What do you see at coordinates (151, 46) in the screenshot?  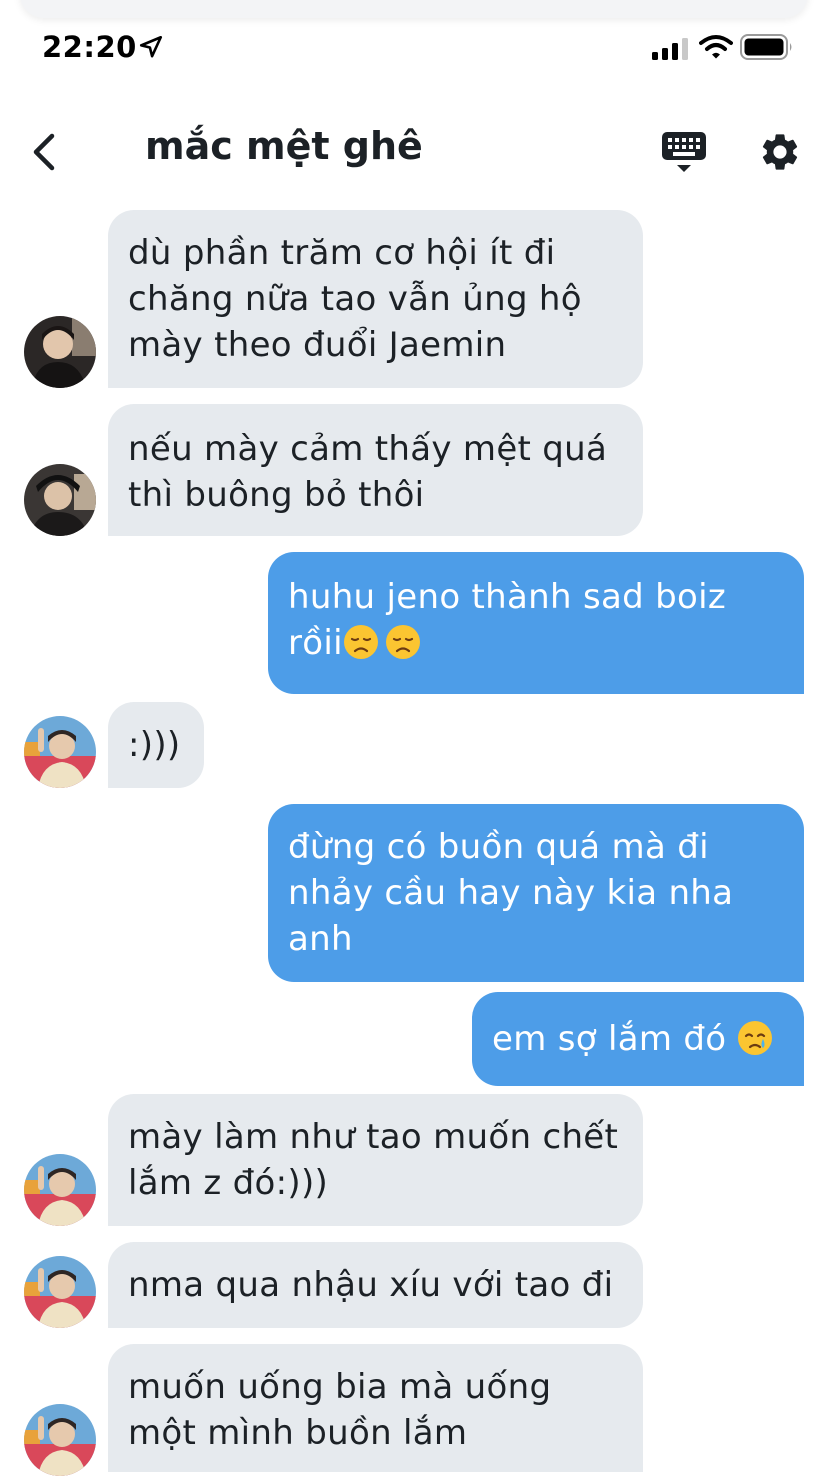 I see `location-arrow-icon` at bounding box center [151, 46].